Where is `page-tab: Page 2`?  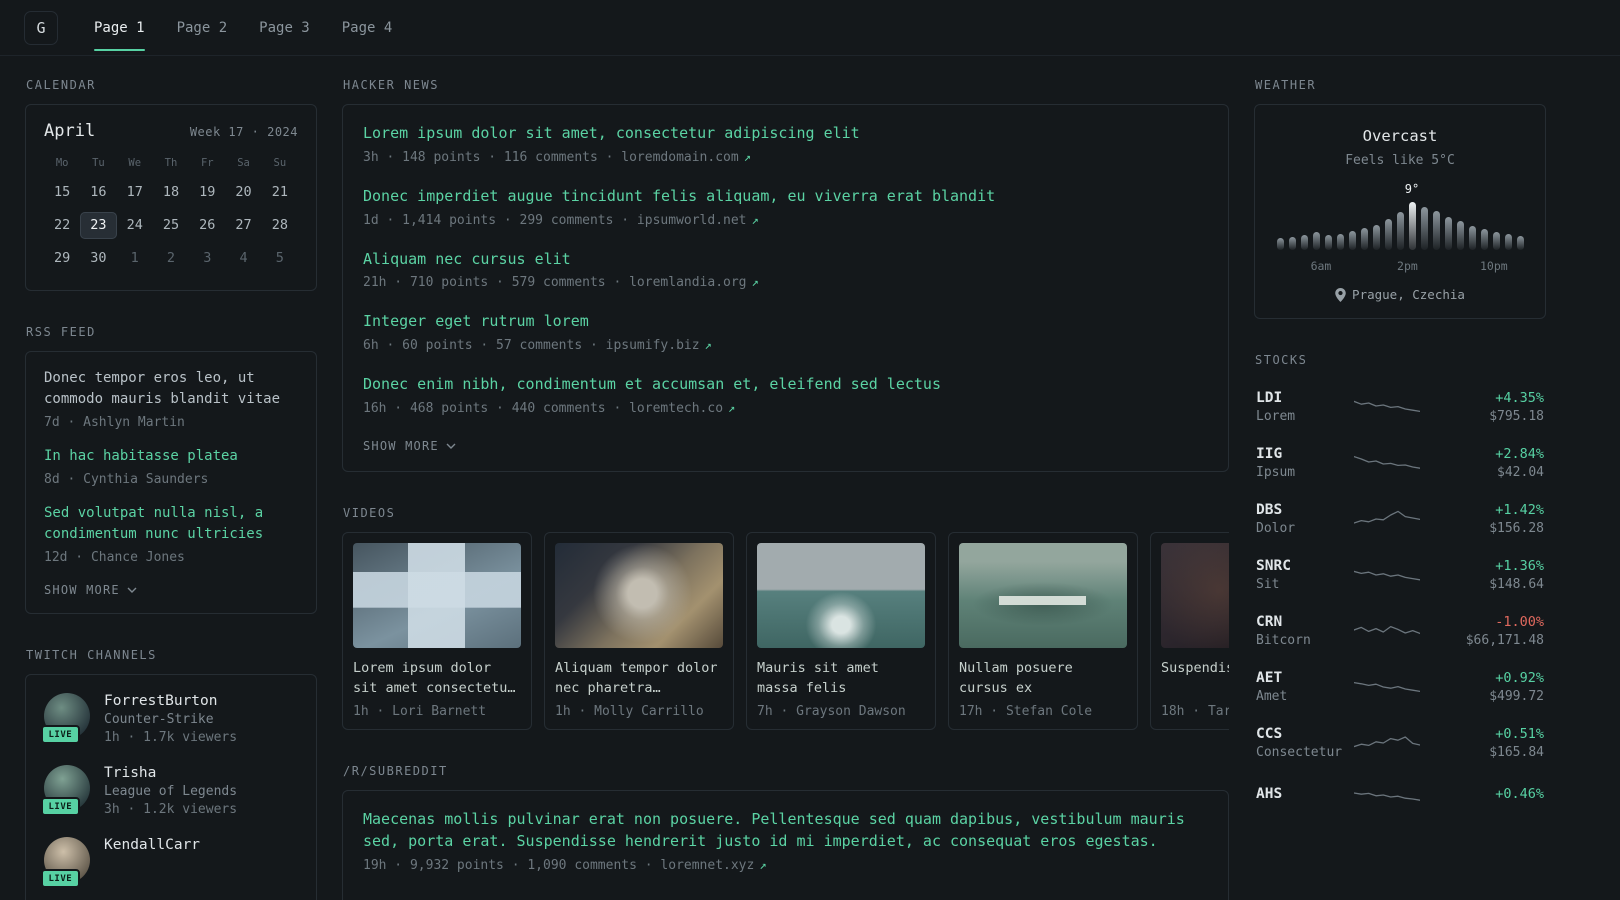
page-tab: Page 2 is located at coordinates (202, 28).